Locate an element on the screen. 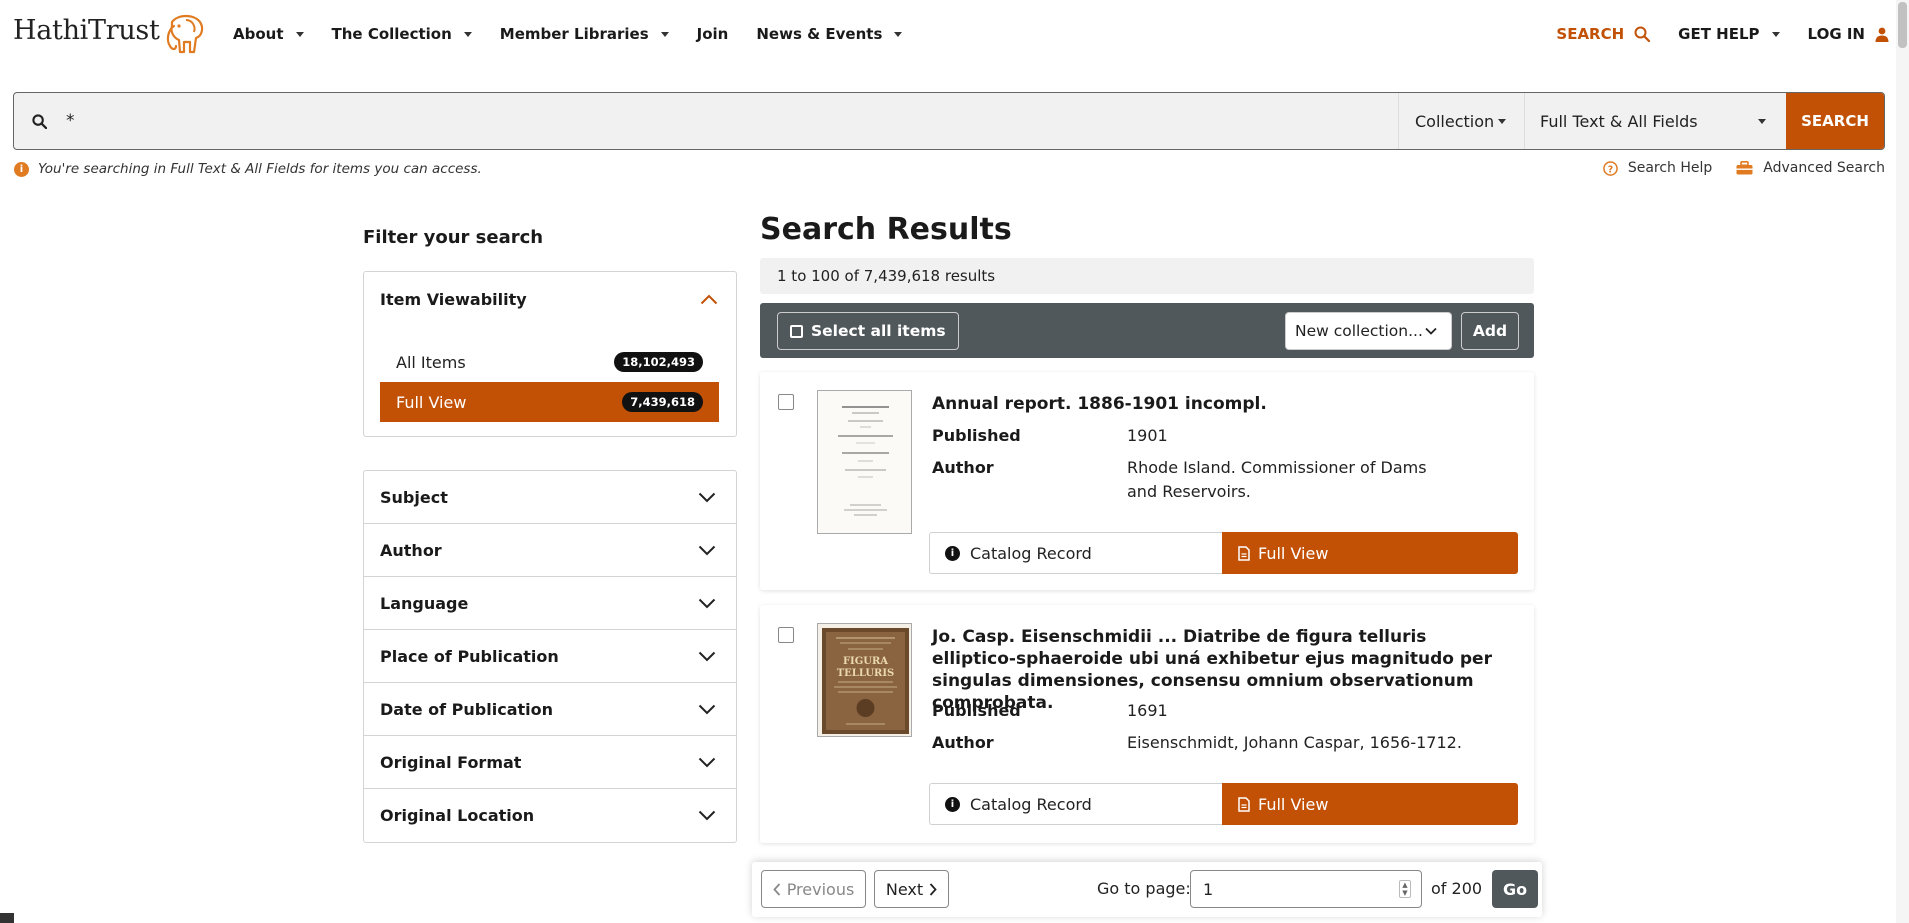 The width and height of the screenshot is (1909, 923). result-thumbnail is located at coordinates (864, 462).